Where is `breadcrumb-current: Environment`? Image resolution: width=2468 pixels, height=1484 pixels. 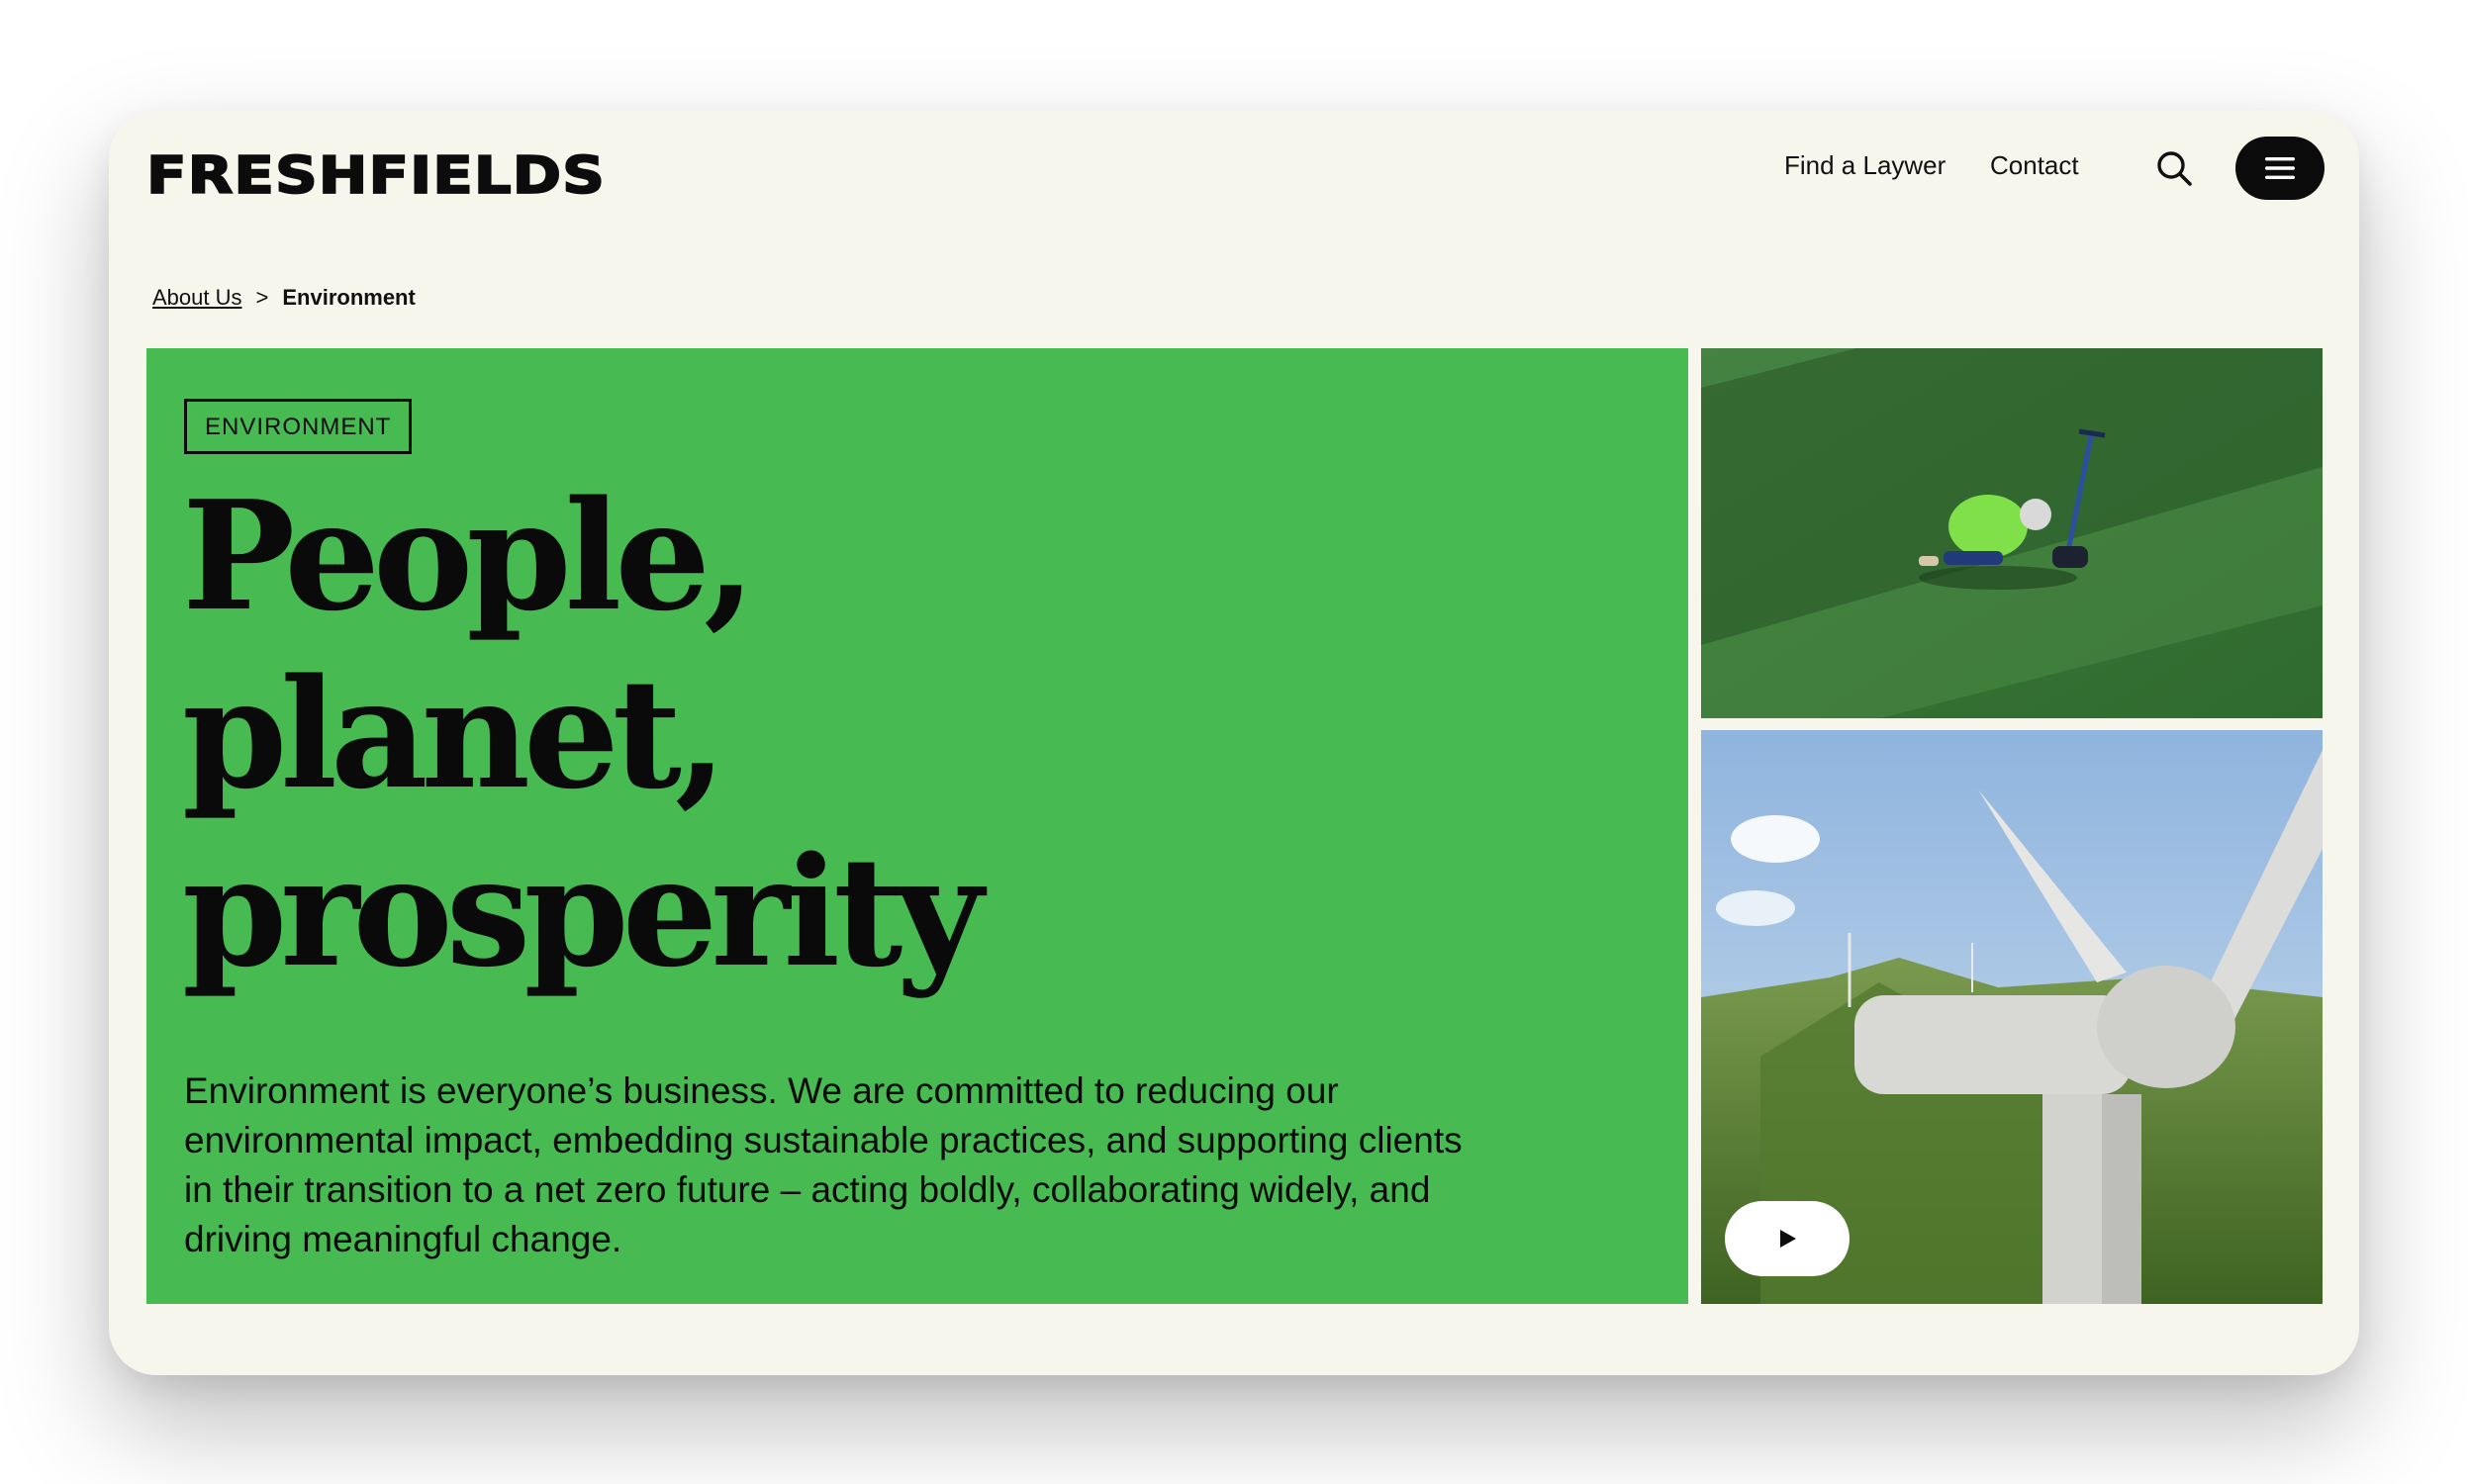
breadcrumb-current: Environment is located at coordinates (349, 297).